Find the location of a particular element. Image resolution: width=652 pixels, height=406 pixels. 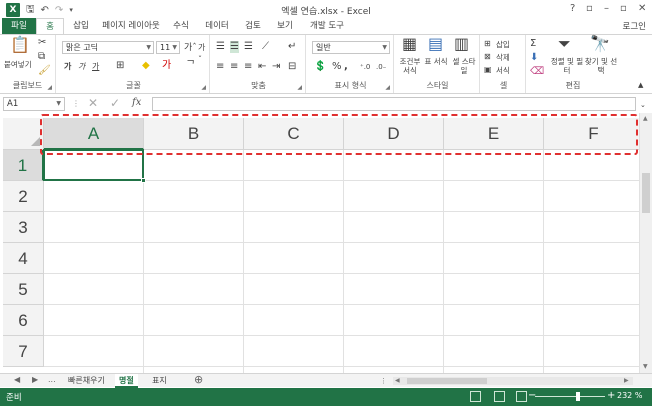

insert-cells-icon: ⊞ is located at coordinates (487, 44).